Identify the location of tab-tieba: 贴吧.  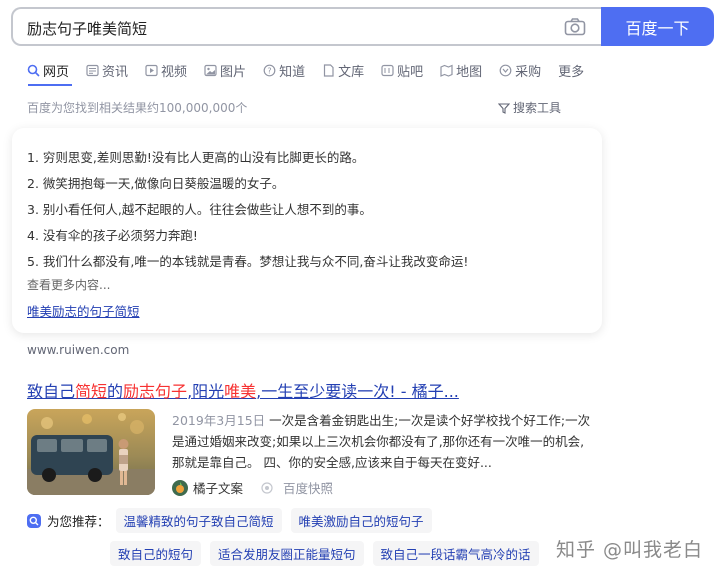
(402, 70).